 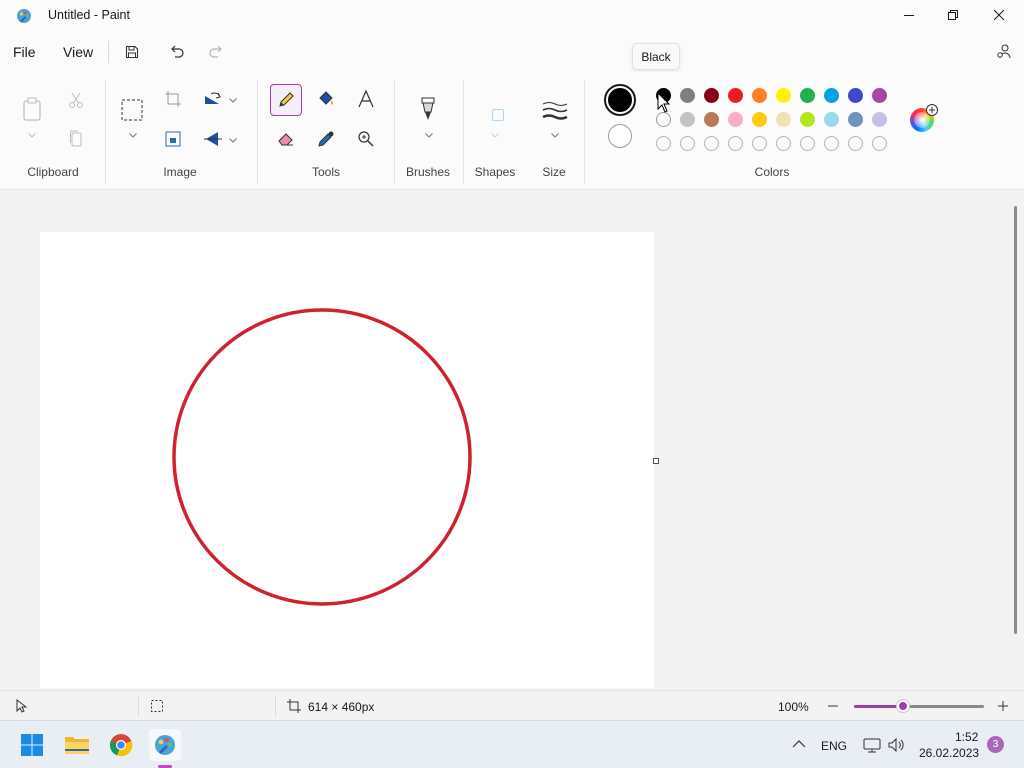 What do you see at coordinates (133, 135) in the screenshot?
I see `select-dropdown-chevron-icon` at bounding box center [133, 135].